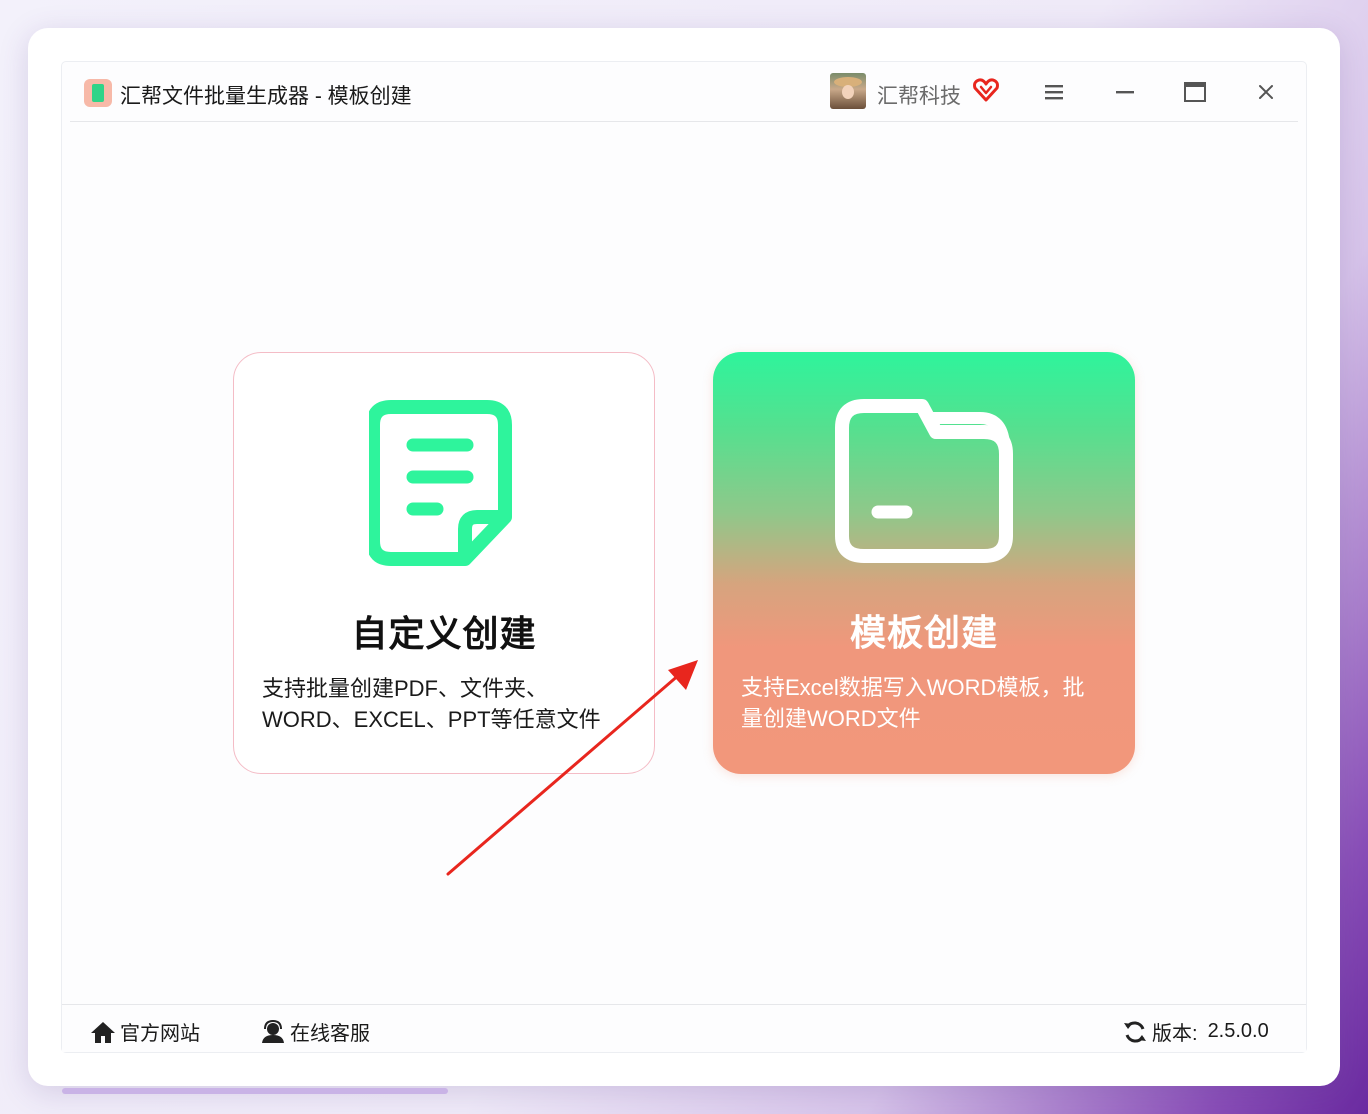 This screenshot has height=1114, width=1368. I want to click on annotation-arrow, so click(572, 768).